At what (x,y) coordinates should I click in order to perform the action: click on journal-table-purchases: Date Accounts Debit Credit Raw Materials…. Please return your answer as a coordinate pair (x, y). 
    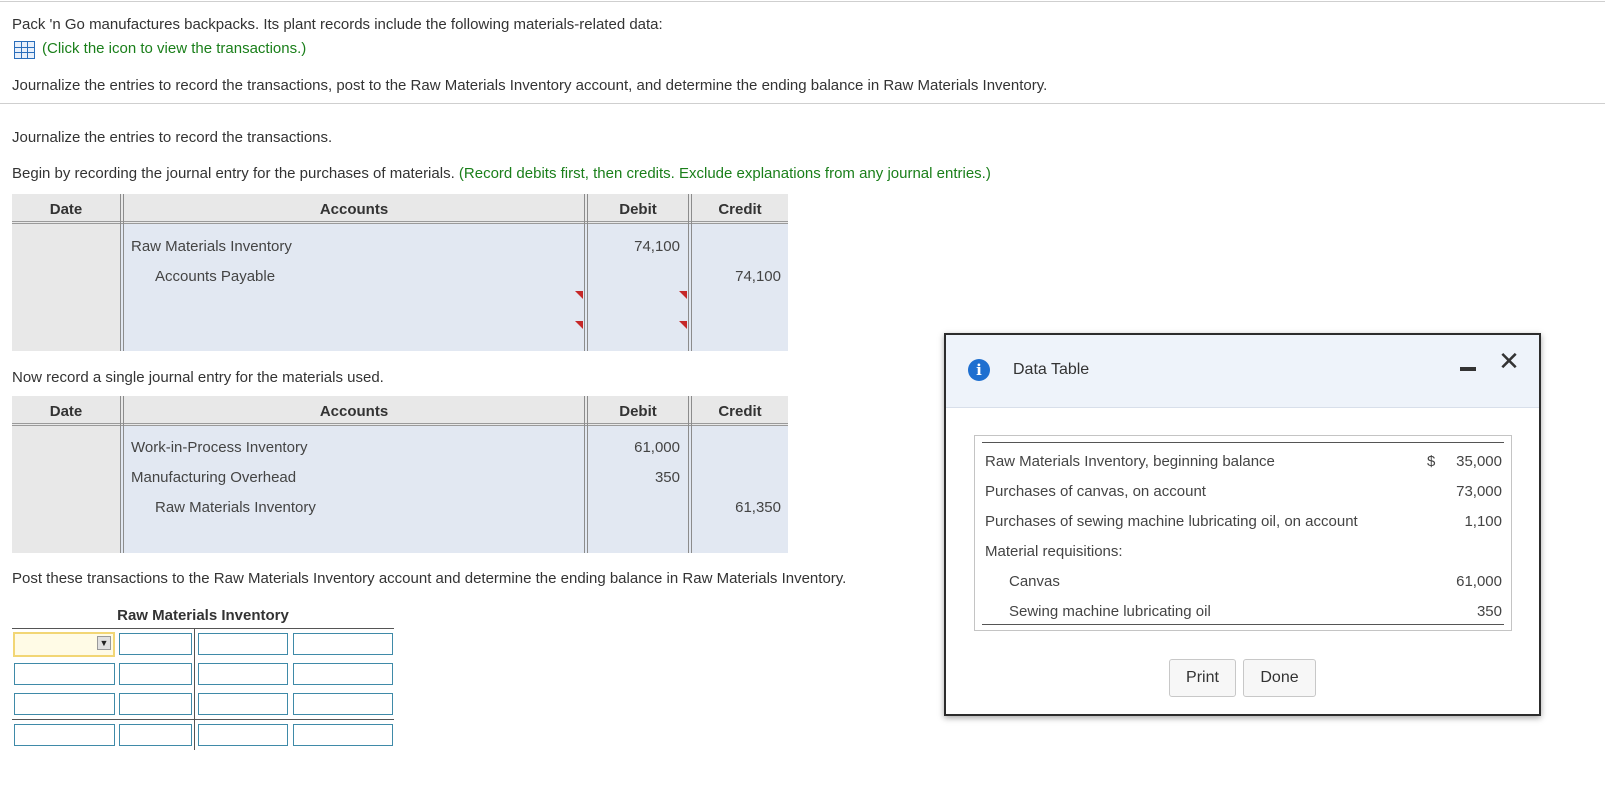
    Looking at the image, I should click on (400, 272).